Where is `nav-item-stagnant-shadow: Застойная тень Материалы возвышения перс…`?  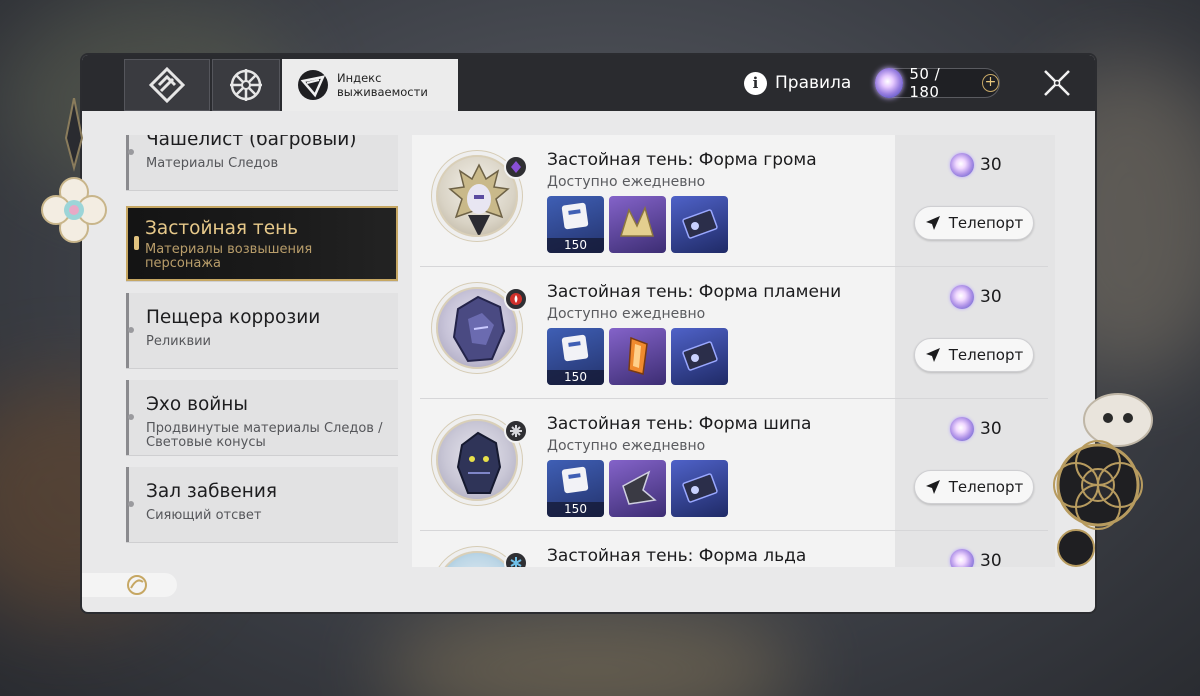 nav-item-stagnant-shadow: Застойная тень Материалы возвышения перс… is located at coordinates (262, 243).